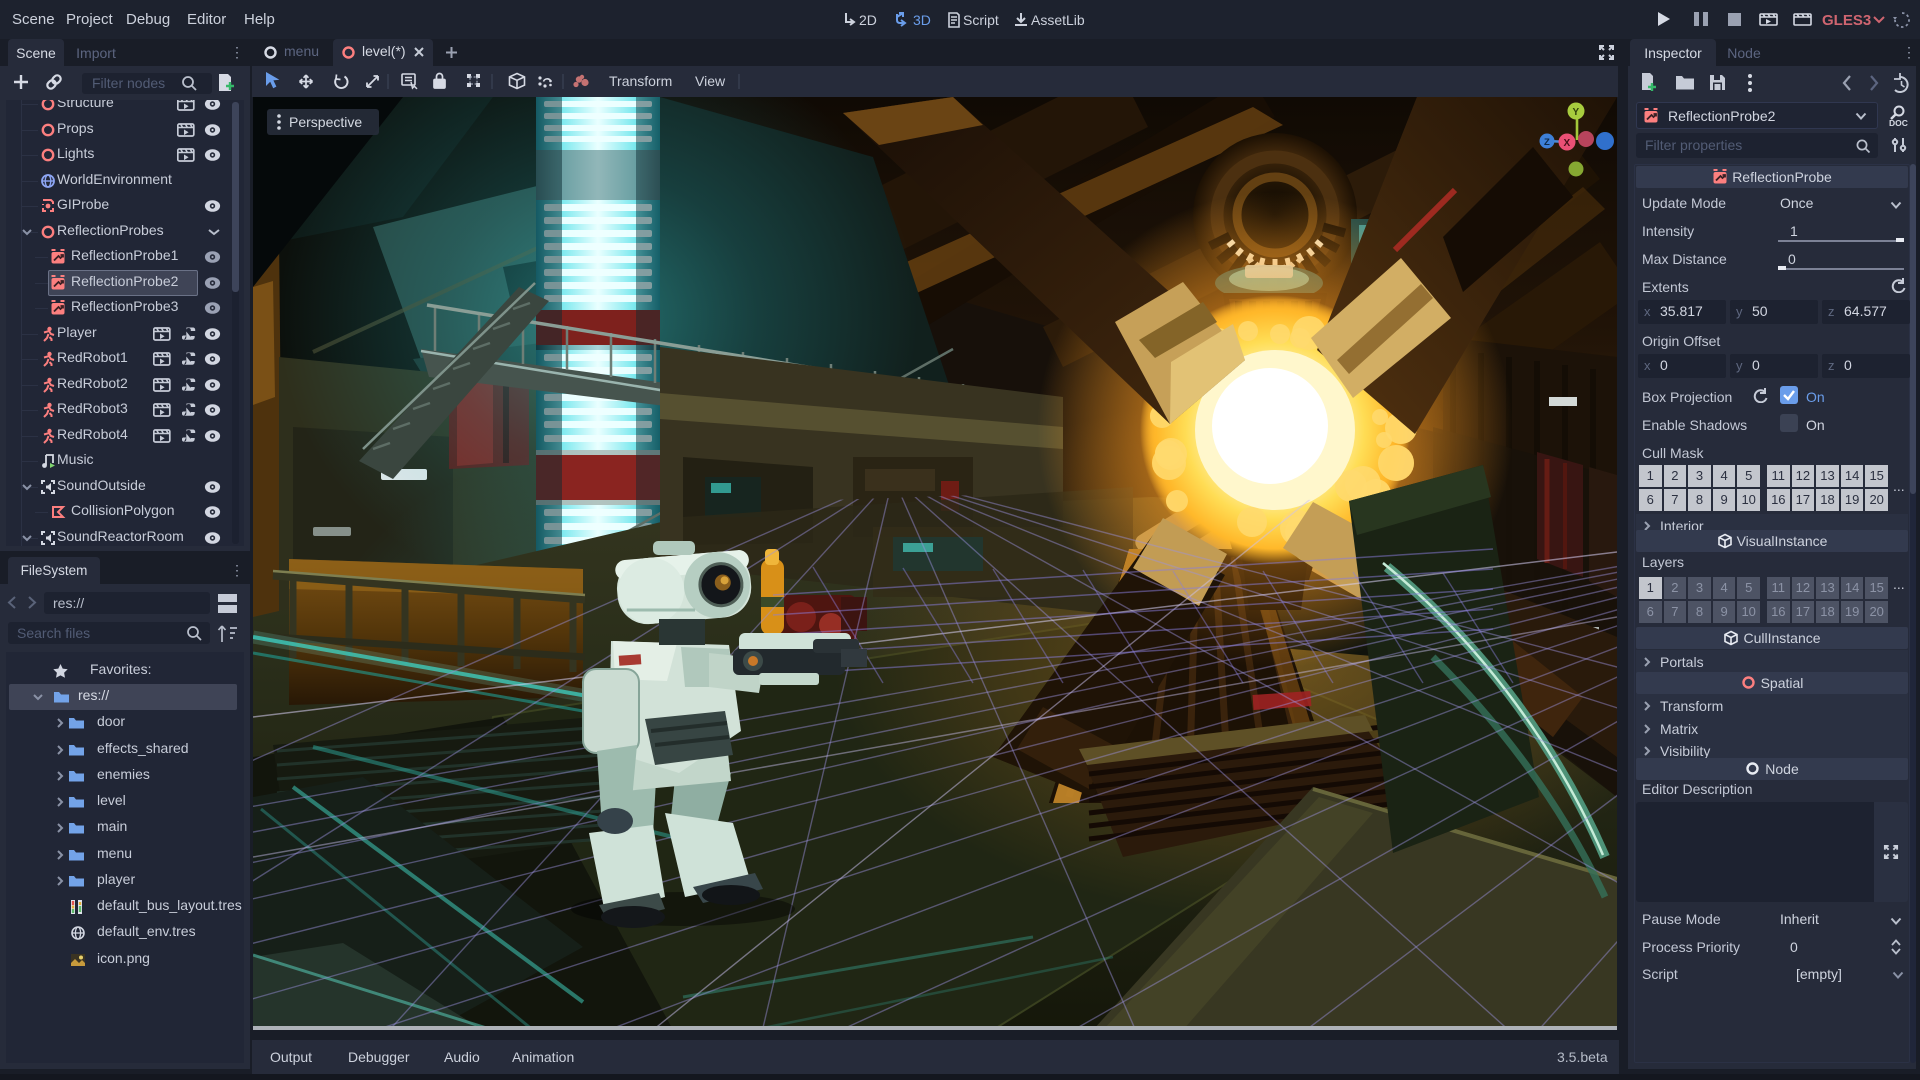 The width and height of the screenshot is (1920, 1080). What do you see at coordinates (53, 633) in the screenshot?
I see `svg-text: Search files` at bounding box center [53, 633].